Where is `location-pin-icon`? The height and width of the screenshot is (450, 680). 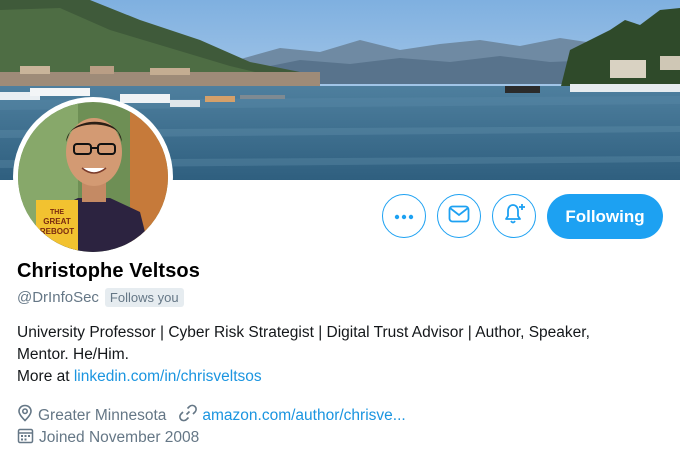 location-pin-icon is located at coordinates (25, 415).